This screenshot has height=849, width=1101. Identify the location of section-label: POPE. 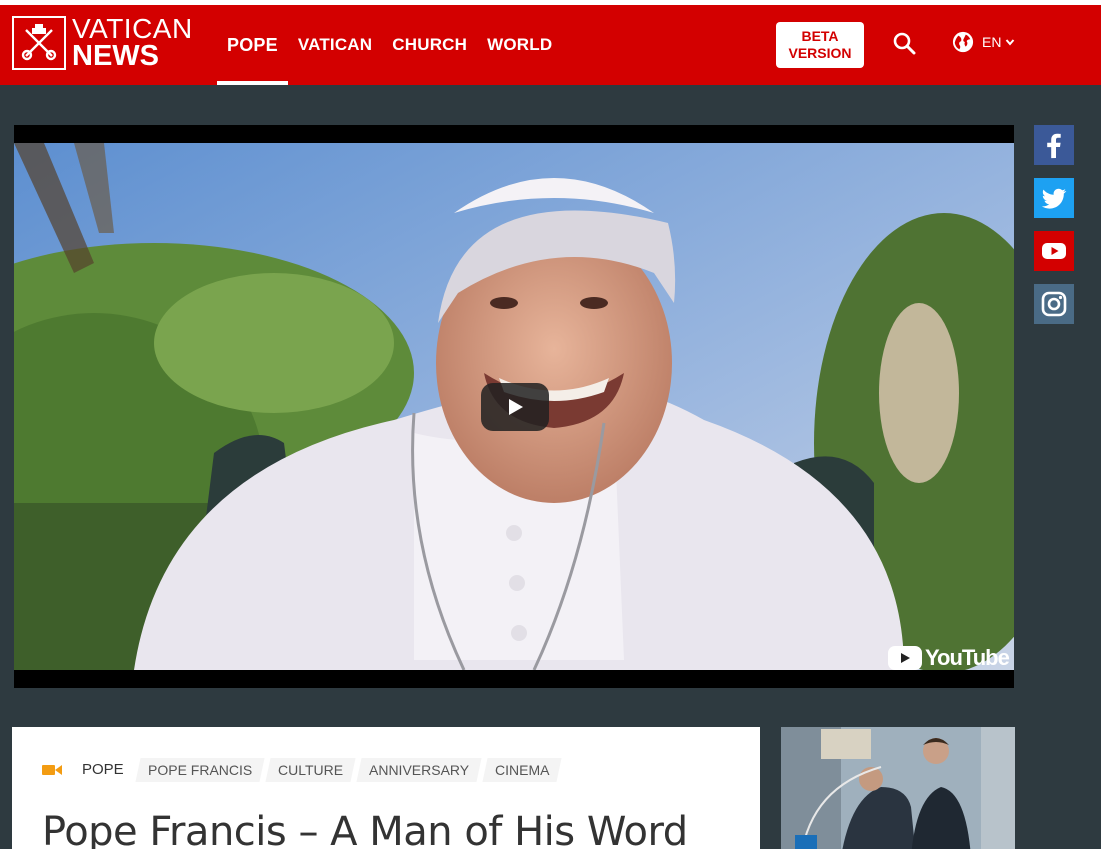
(103, 769).